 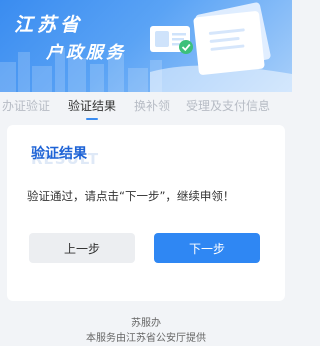 What do you see at coordinates (131, 196) in the screenshot?
I see `result-message: 验证通过，请点击“下一步”，继续申领！` at bounding box center [131, 196].